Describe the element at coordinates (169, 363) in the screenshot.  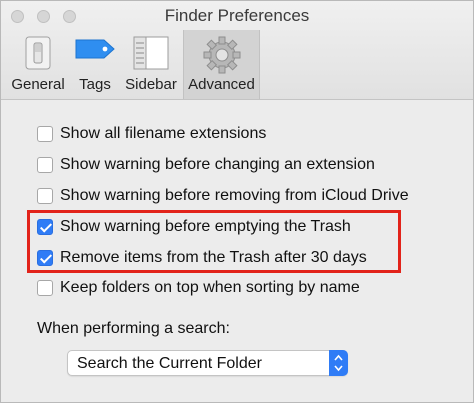
I see `search-scope-value: Search the Current Folder` at that location.